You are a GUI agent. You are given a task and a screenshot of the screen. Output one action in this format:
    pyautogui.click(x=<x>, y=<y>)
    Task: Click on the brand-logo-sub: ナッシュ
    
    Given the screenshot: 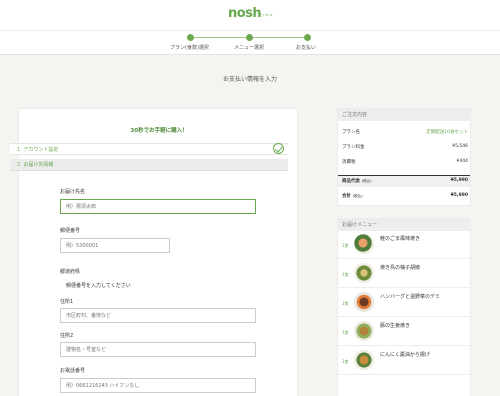 What is the action you would take?
    pyautogui.click(x=265, y=14)
    